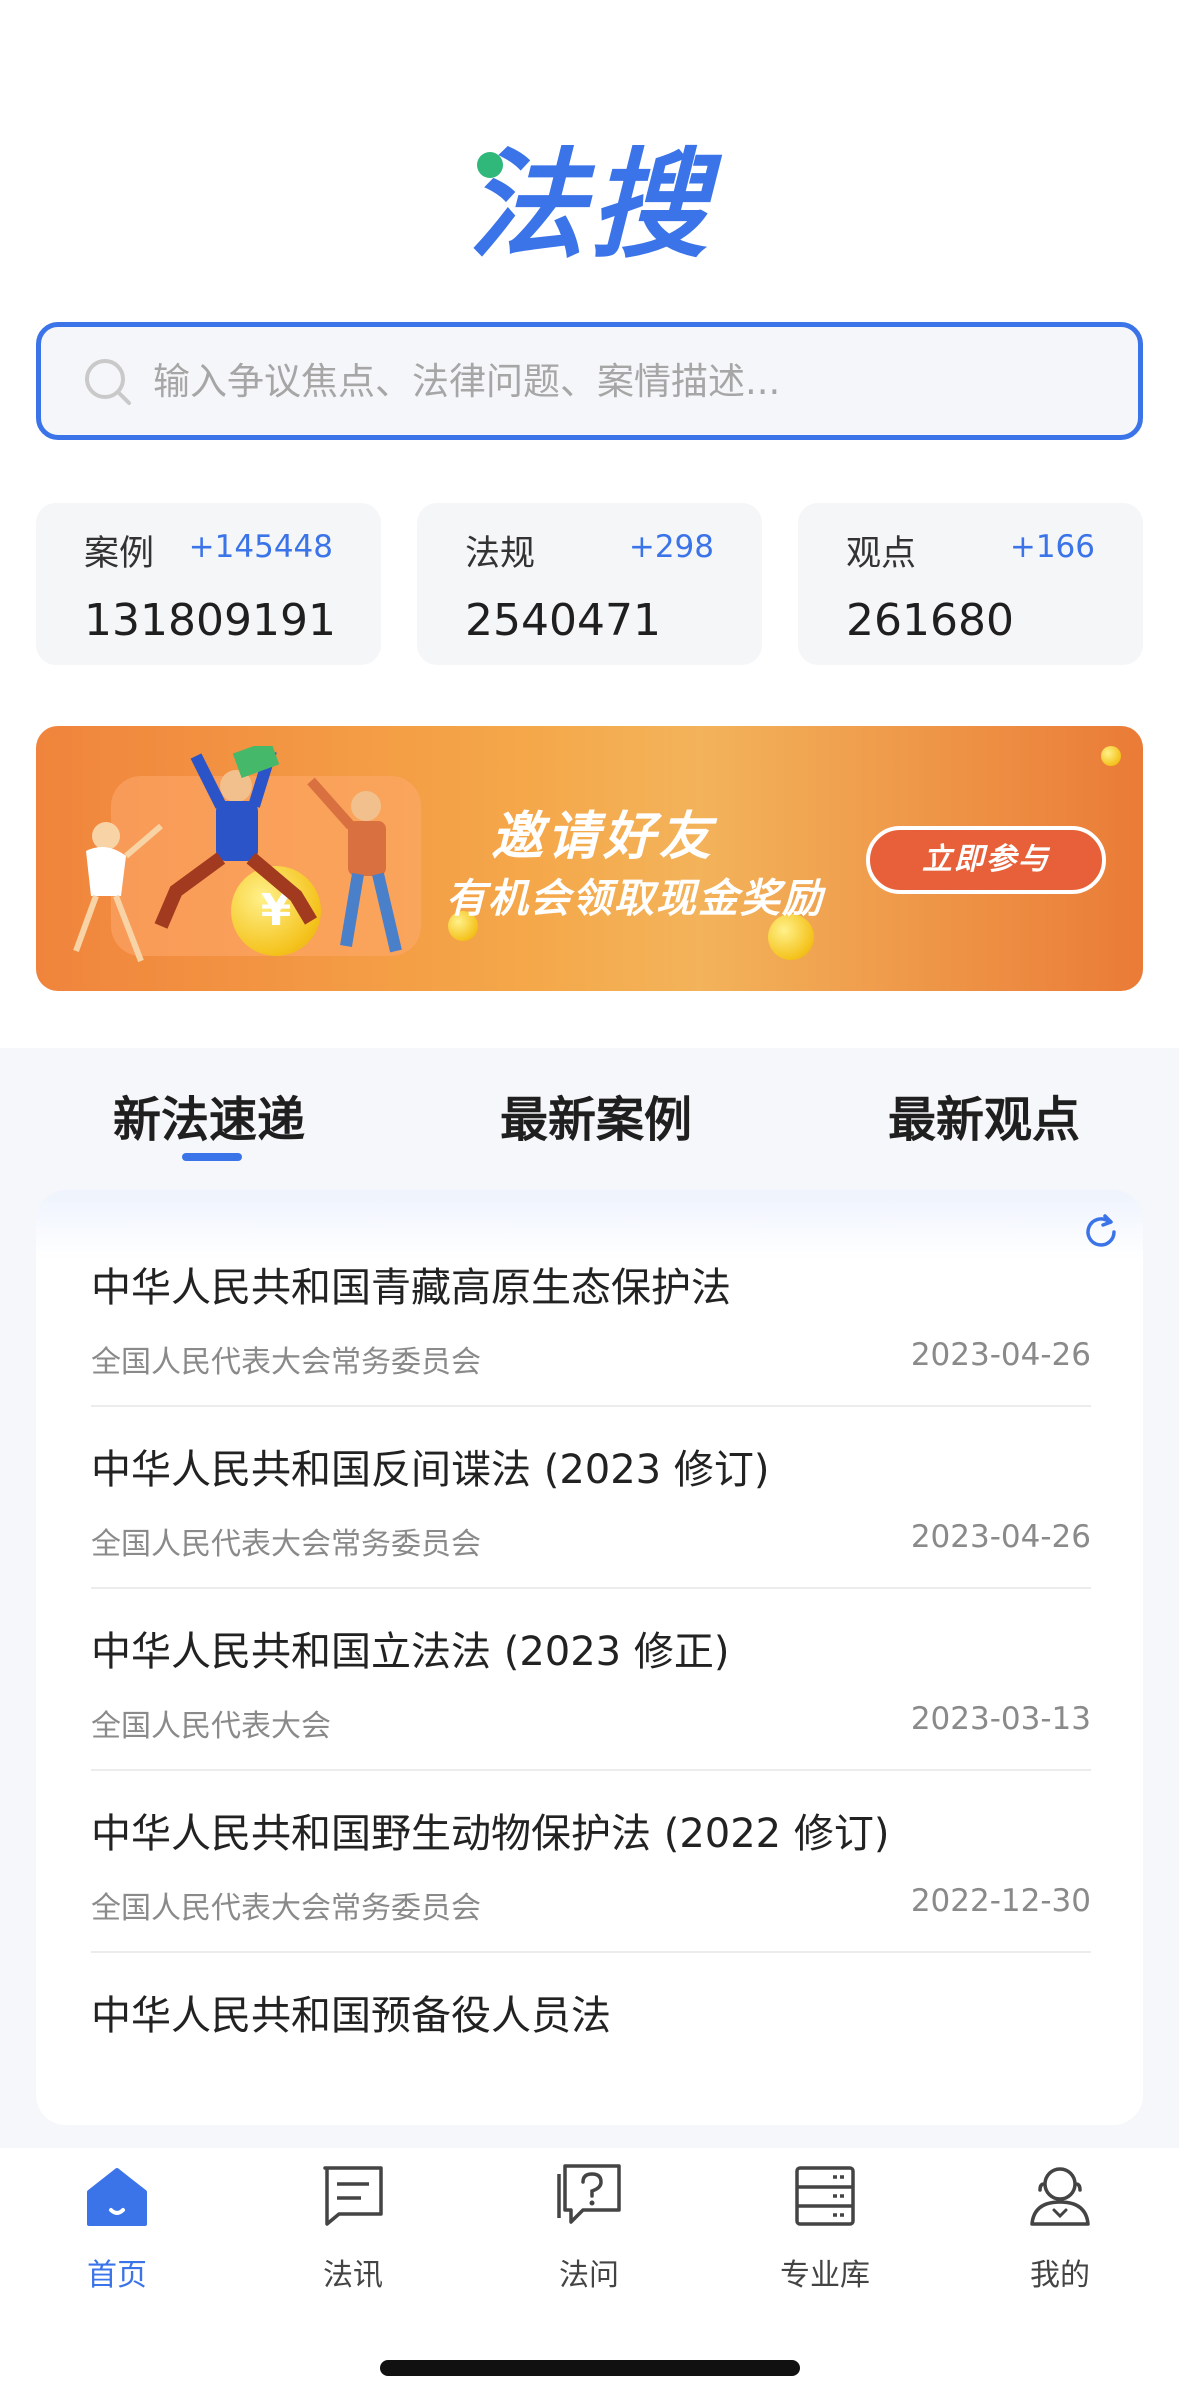 The height and width of the screenshot is (2396, 1179). Describe the element at coordinates (237, 854) in the screenshot. I see `people-illustration` at that location.